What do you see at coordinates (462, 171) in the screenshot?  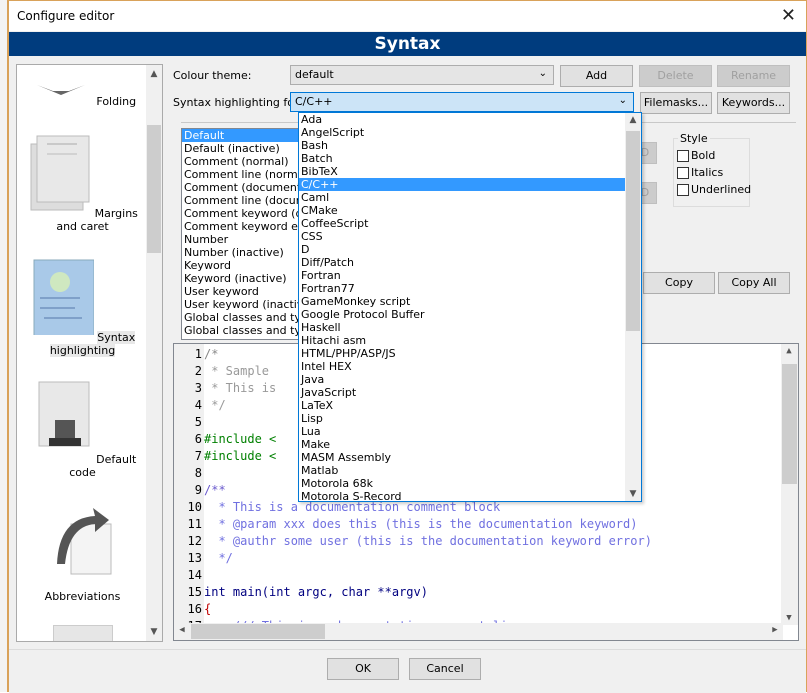 I see `language-option: BibTeX` at bounding box center [462, 171].